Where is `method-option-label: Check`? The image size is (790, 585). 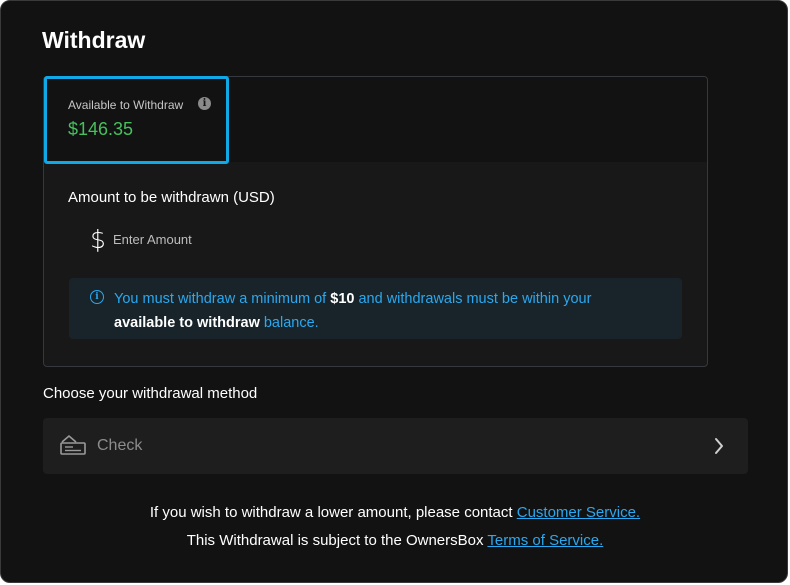
method-option-label: Check is located at coordinates (120, 445).